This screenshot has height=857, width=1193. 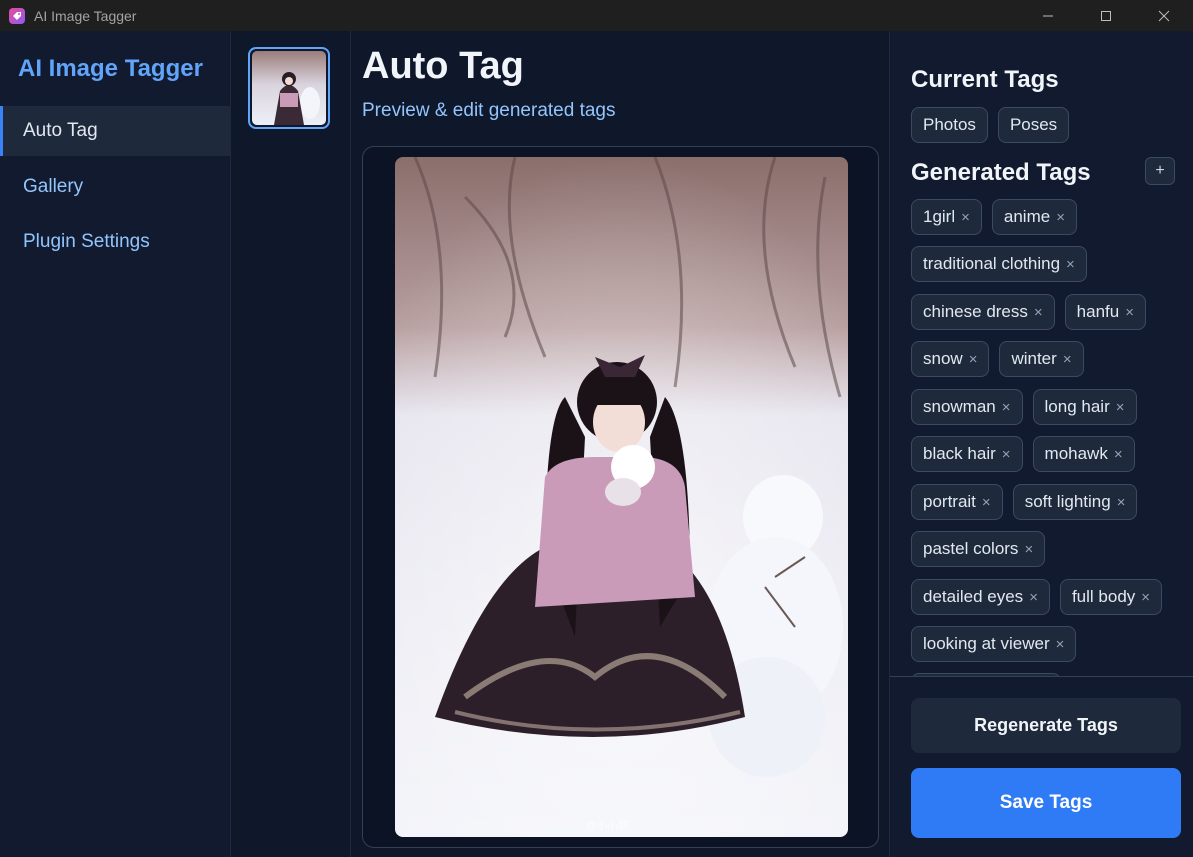 What do you see at coordinates (289, 88) in the screenshot?
I see `image-thumbnail` at bounding box center [289, 88].